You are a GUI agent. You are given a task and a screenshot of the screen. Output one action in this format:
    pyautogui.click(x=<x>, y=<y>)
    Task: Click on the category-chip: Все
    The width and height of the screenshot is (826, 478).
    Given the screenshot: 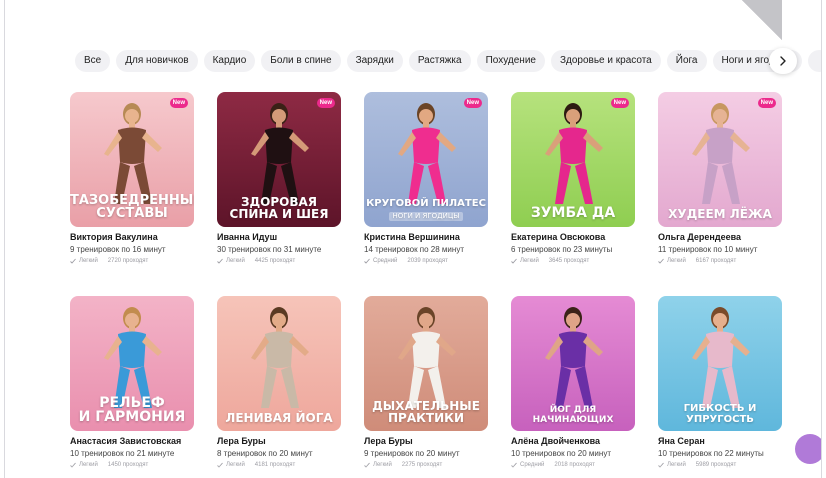 What is the action you would take?
    pyautogui.click(x=93, y=61)
    